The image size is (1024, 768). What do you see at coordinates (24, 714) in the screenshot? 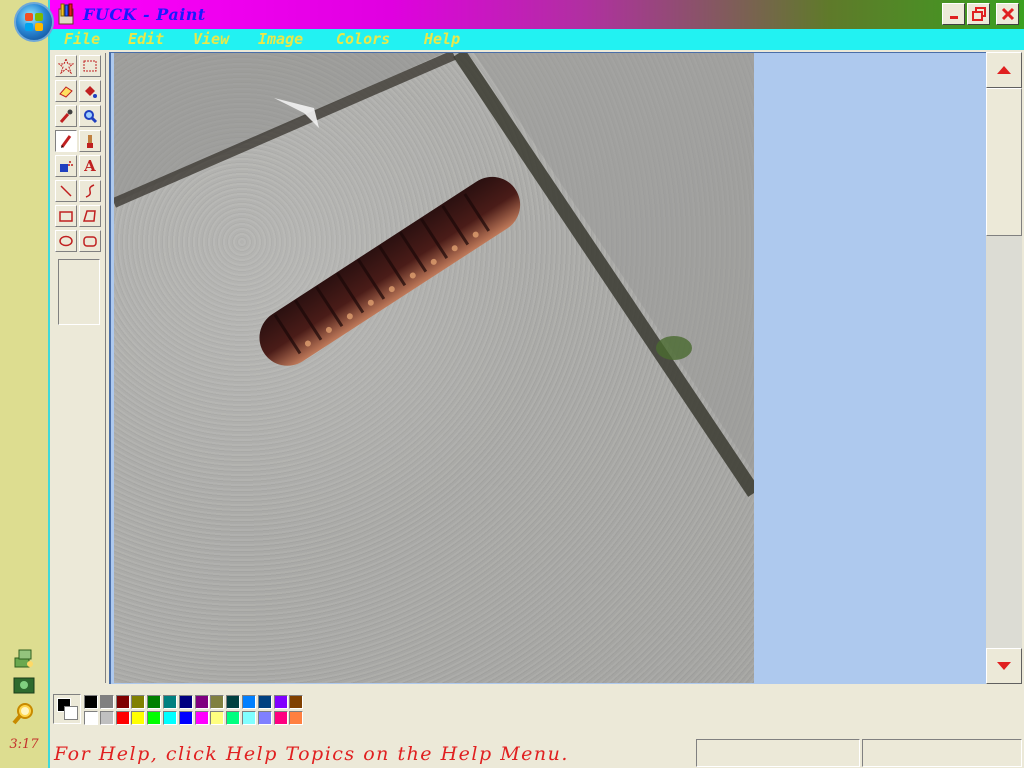
I see `search-tray-icon` at bounding box center [24, 714].